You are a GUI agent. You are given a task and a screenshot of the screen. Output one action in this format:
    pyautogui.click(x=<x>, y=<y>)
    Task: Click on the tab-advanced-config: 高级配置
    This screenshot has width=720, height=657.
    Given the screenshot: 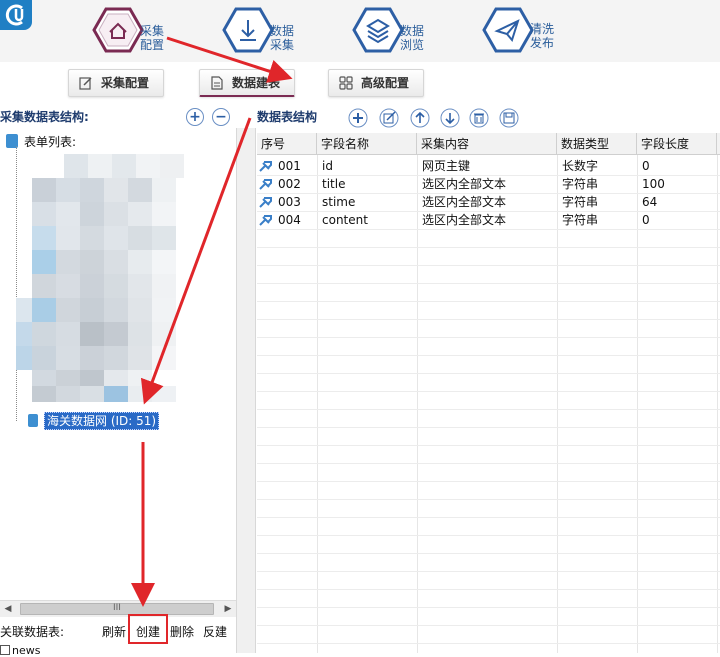 What is the action you would take?
    pyautogui.click(x=376, y=83)
    